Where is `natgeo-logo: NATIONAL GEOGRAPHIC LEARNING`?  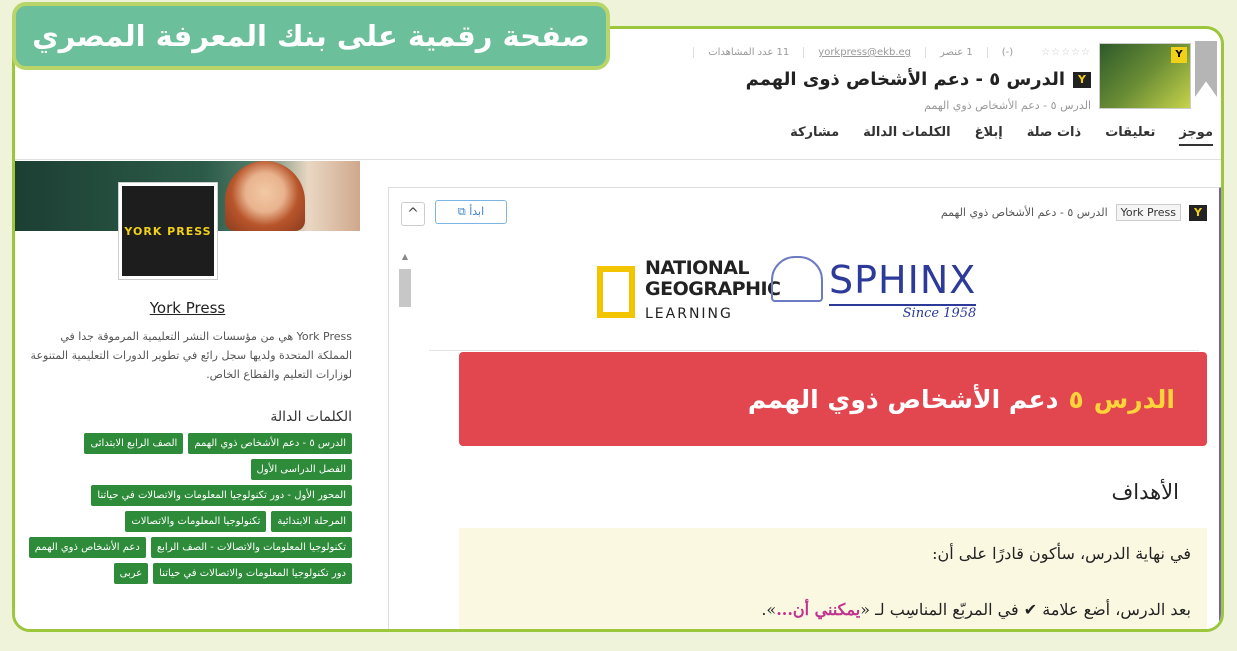
natgeo-logo: NATIONAL GEOGRAPHIC LEARNING is located at coordinates (689, 291).